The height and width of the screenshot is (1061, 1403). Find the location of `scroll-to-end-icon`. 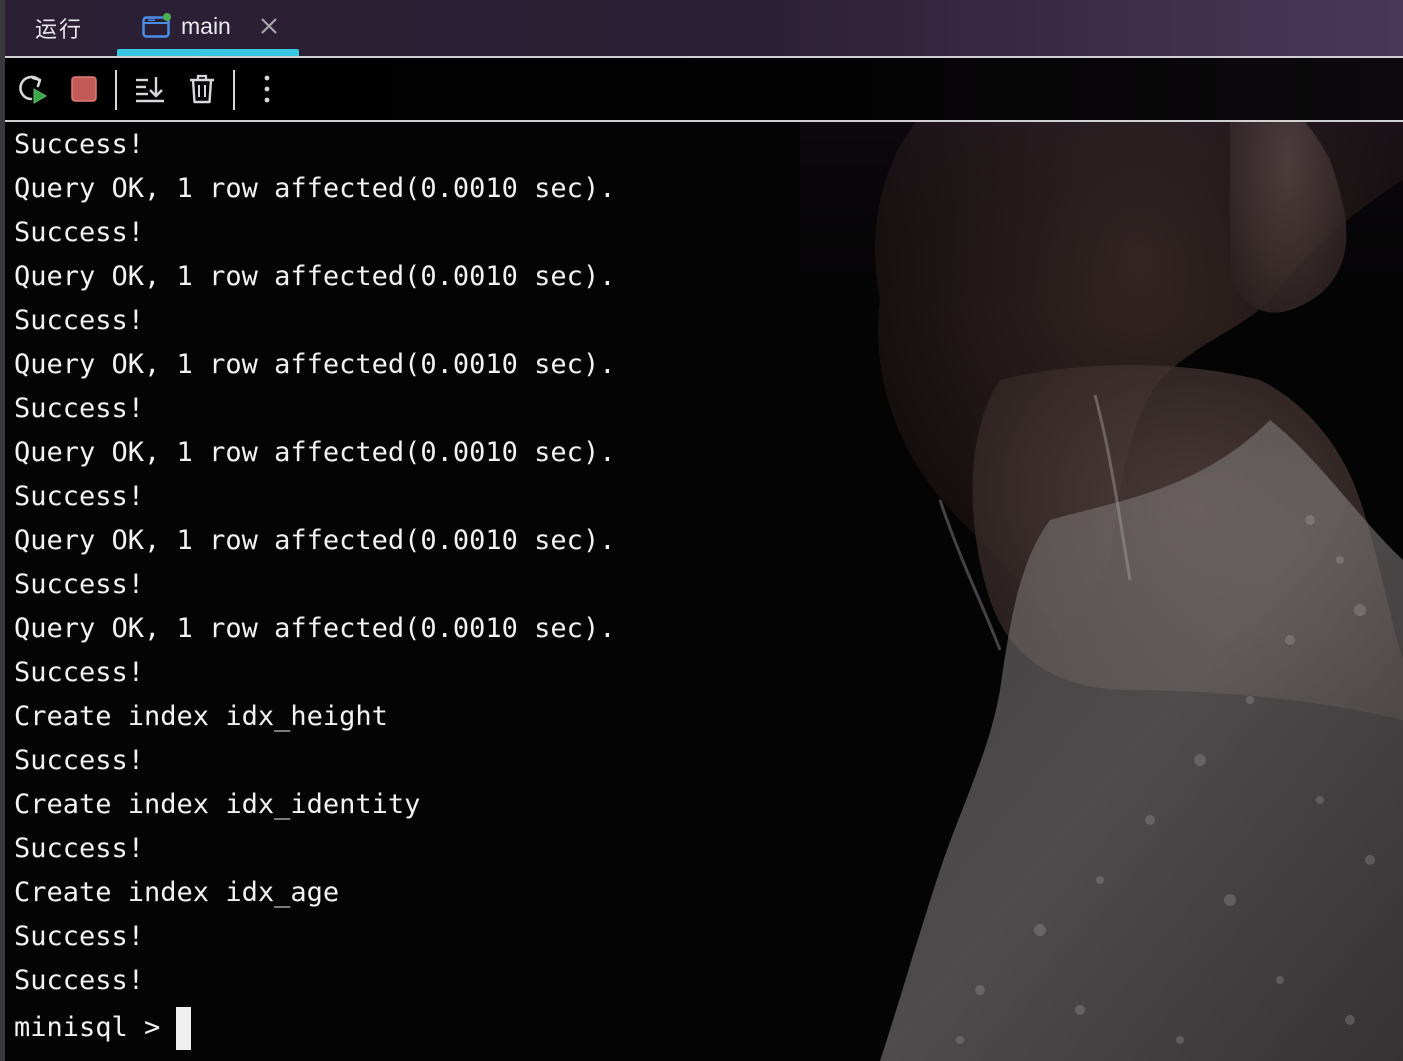

scroll-to-end-icon is located at coordinates (150, 90).